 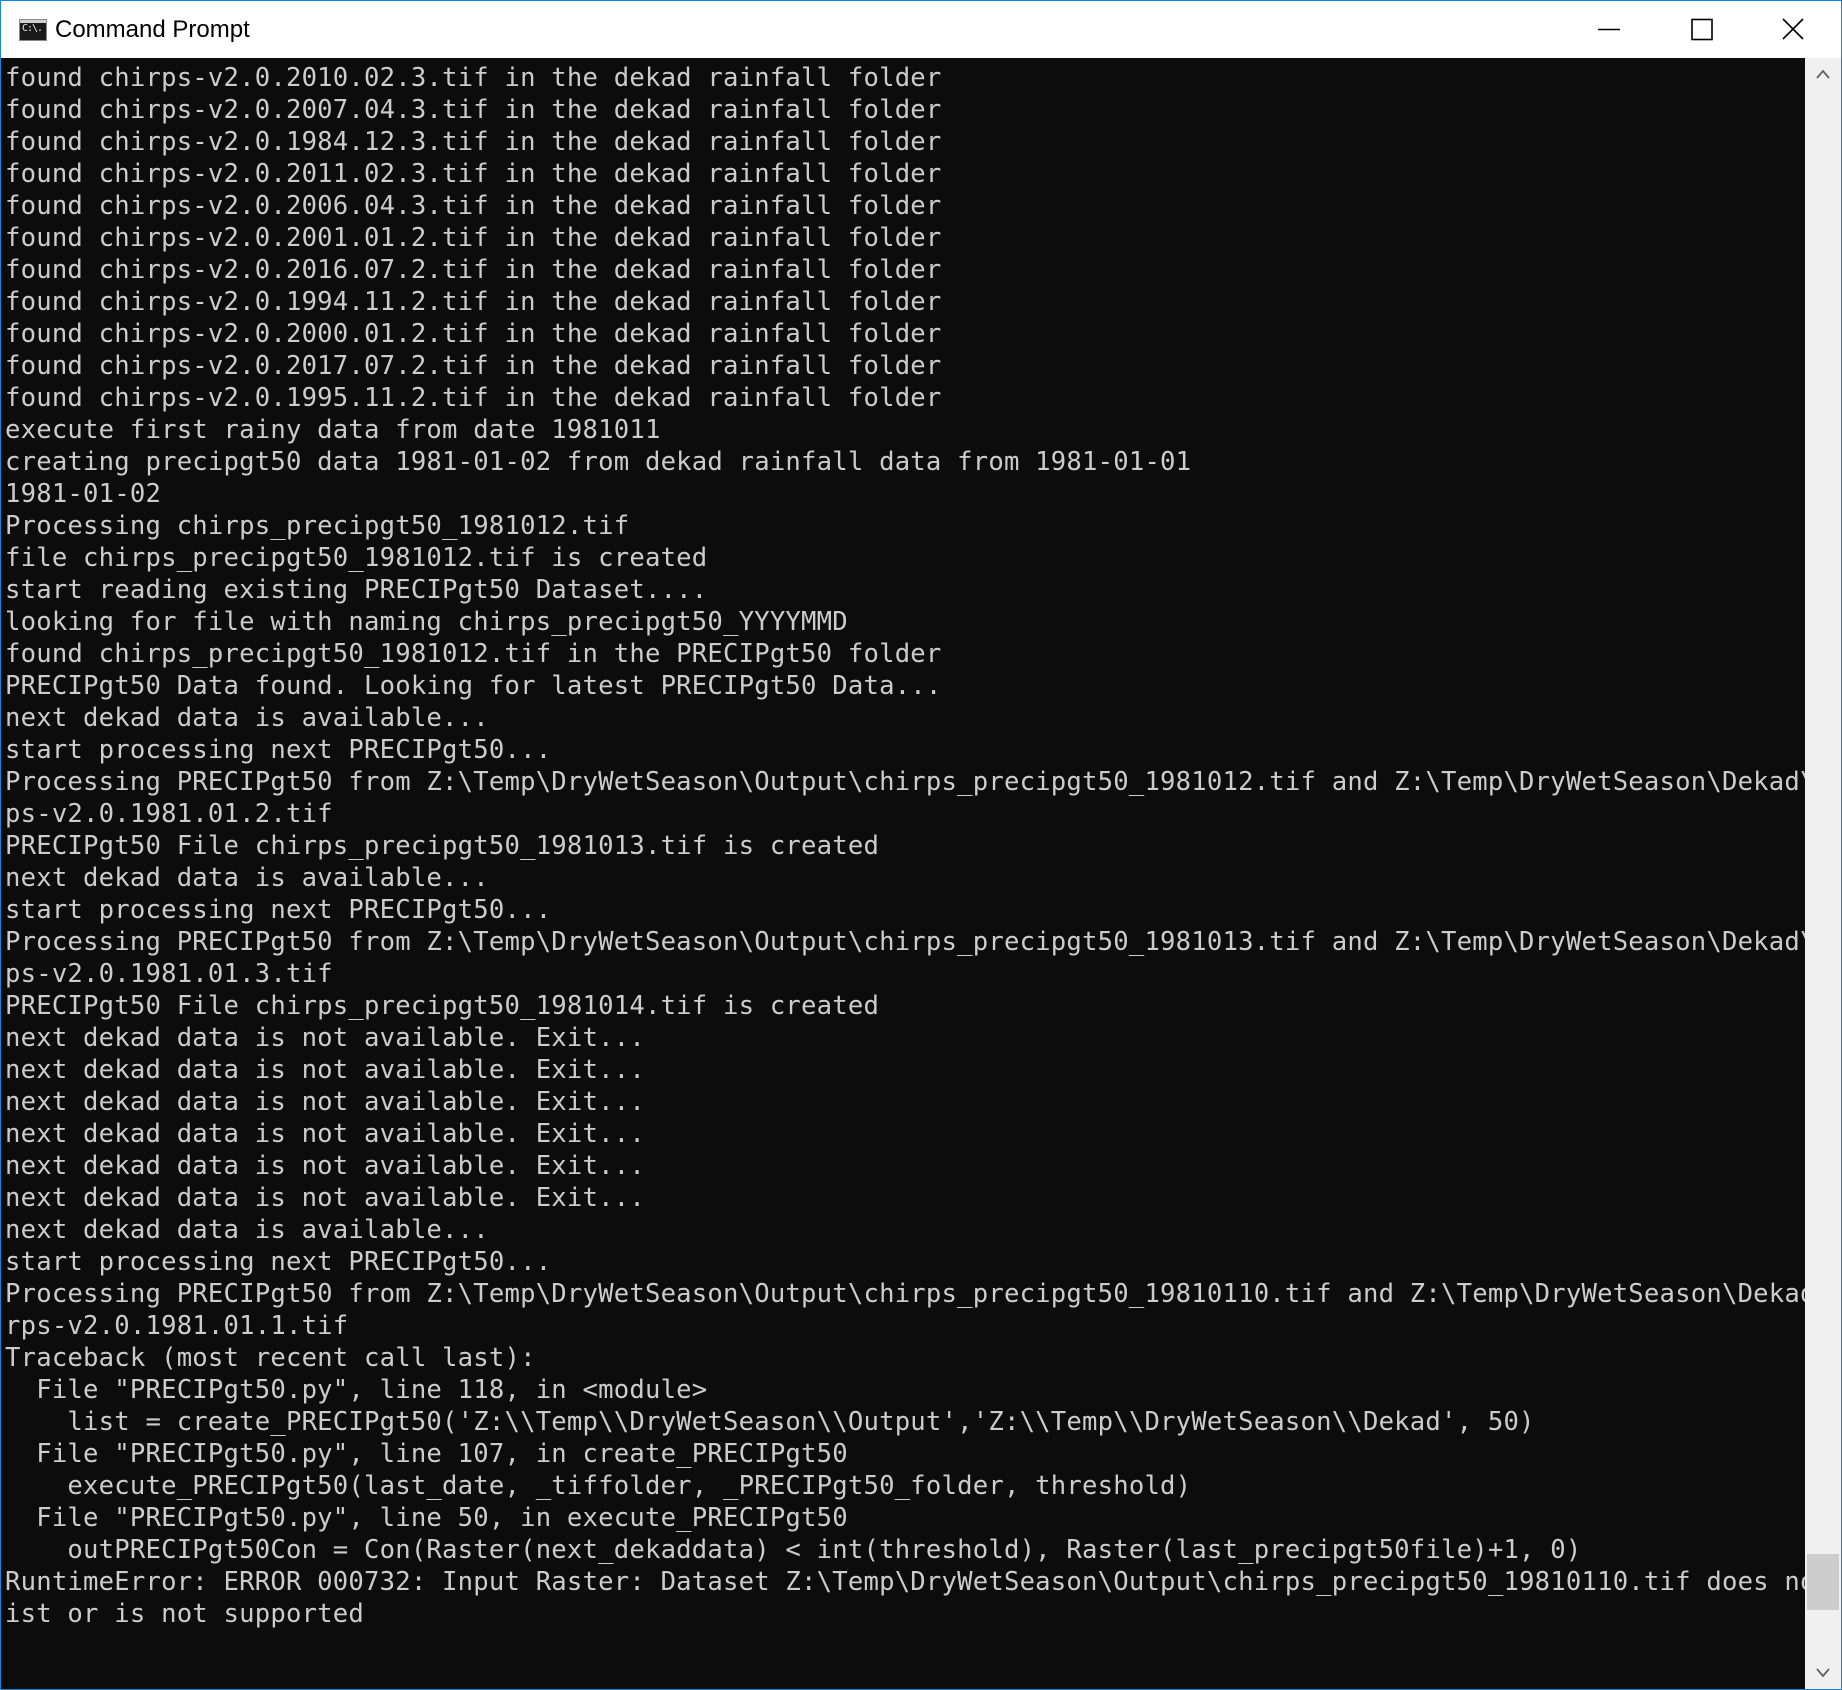 What do you see at coordinates (270, 1358) in the screenshot?
I see `console-line: Traceback (most recent call last):` at bounding box center [270, 1358].